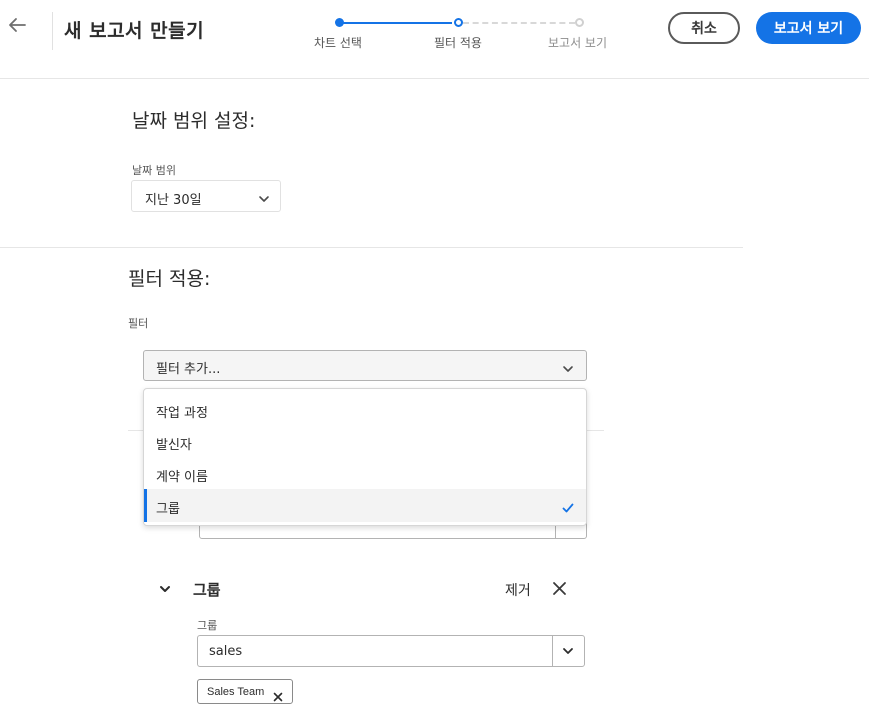  What do you see at coordinates (365, 409) in the screenshot?
I see `filter-option-workflow: 작업 과정` at bounding box center [365, 409].